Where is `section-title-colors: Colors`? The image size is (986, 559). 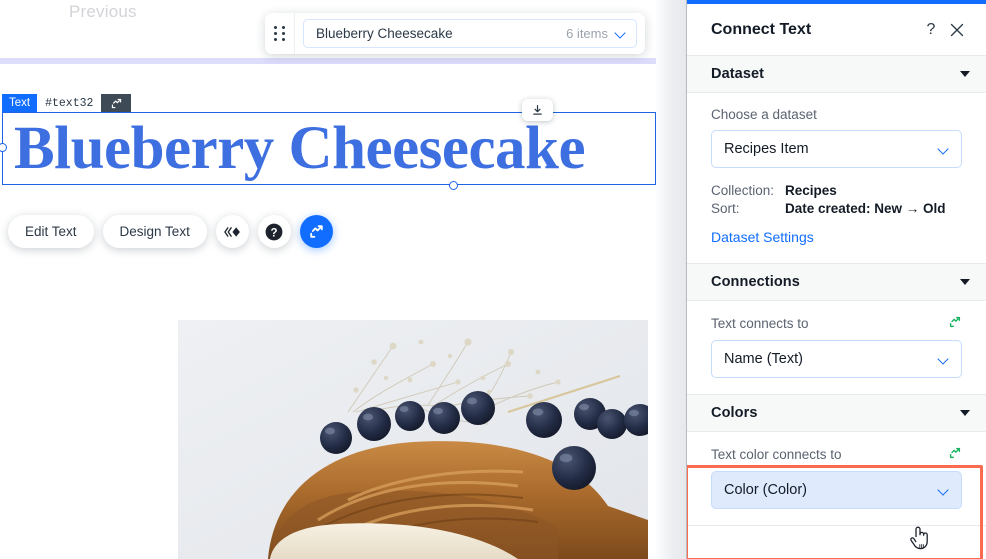 section-title-colors: Colors is located at coordinates (734, 413).